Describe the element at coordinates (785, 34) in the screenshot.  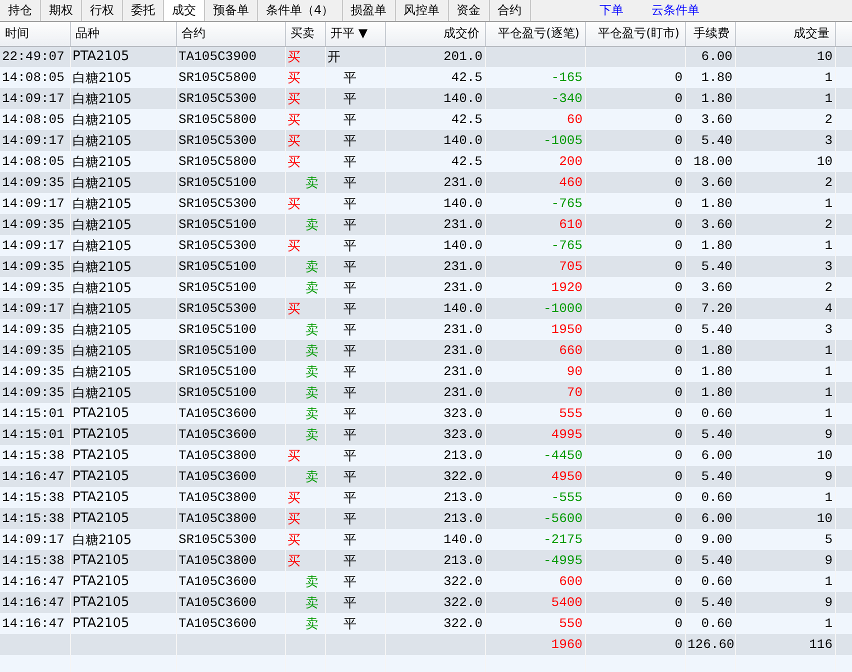
I see `column-header: 成交量` at that location.